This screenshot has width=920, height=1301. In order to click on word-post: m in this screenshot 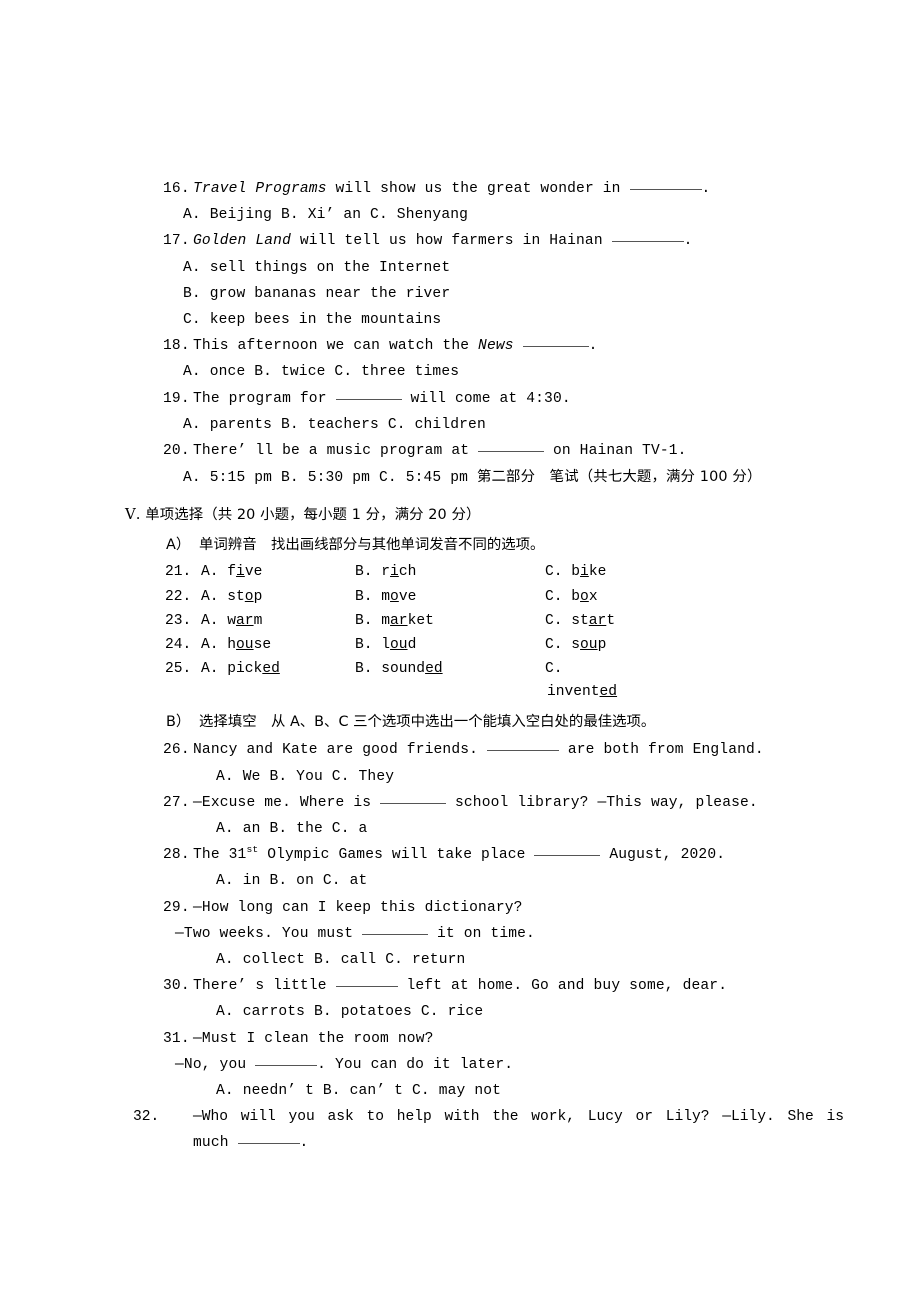, I will do `click(258, 620)`.